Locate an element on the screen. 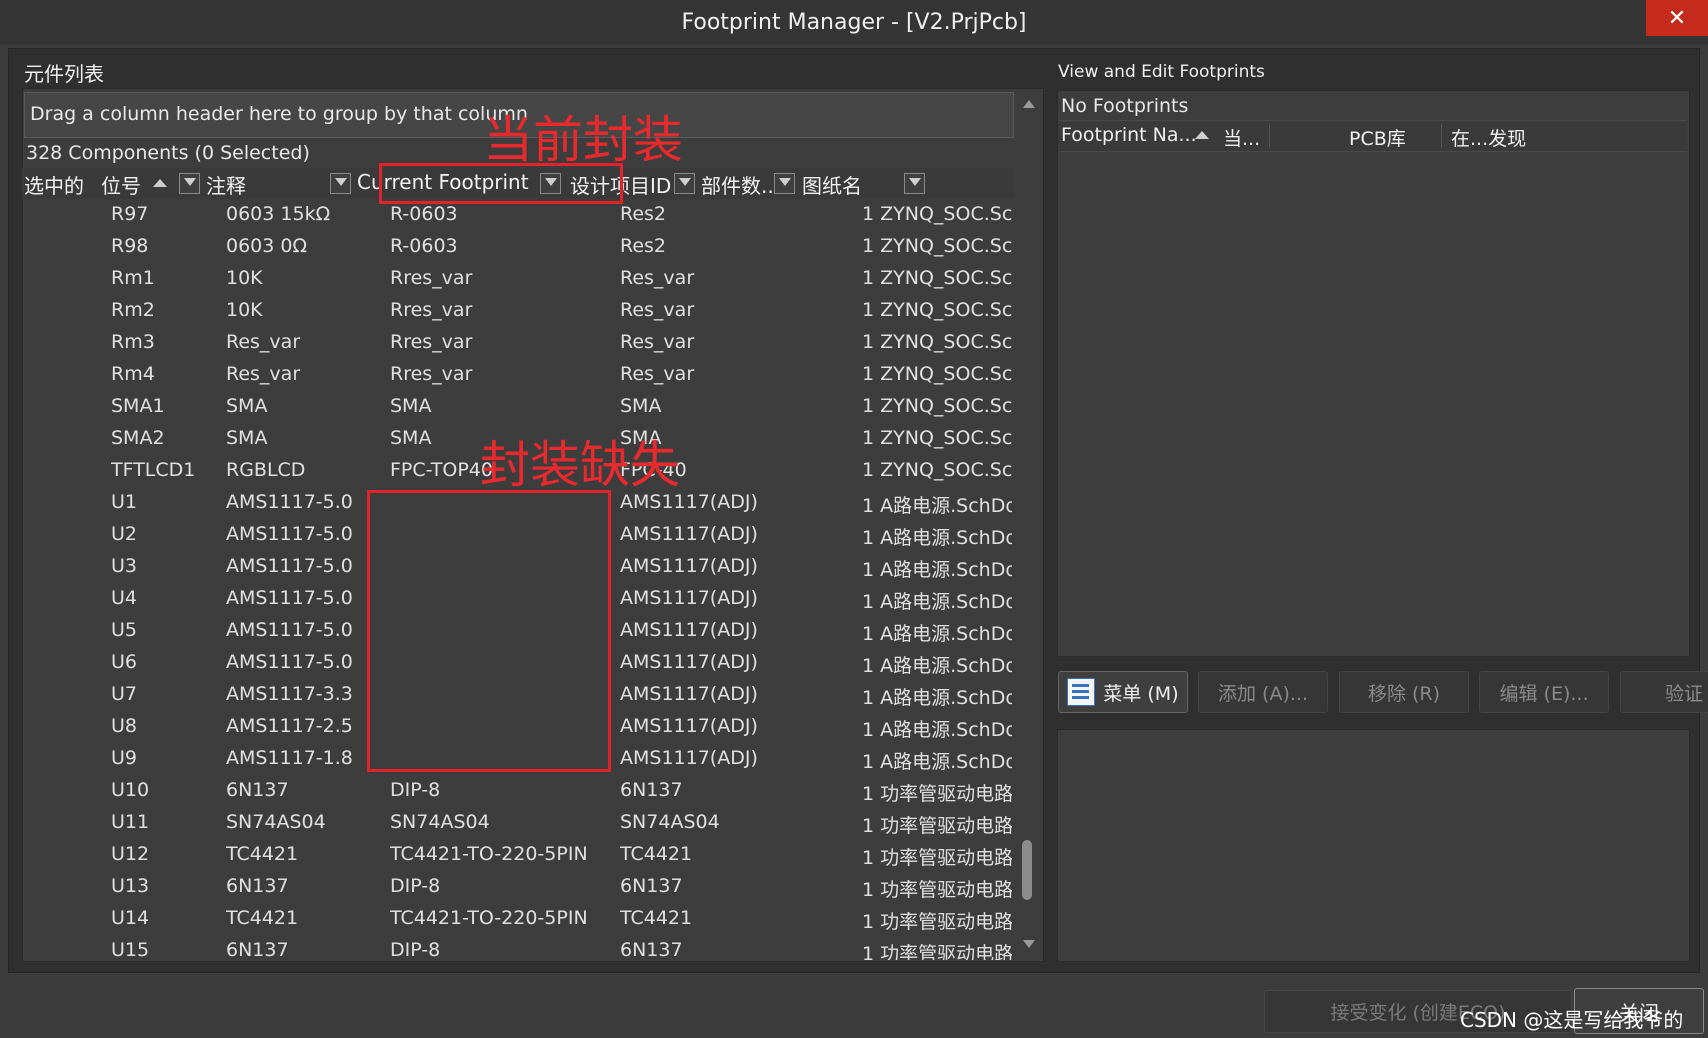 The height and width of the screenshot is (1038, 1708). table-row: U10 6N137 DIP-8 6N137 1 功率管驱动电路 is located at coordinates (518, 792).